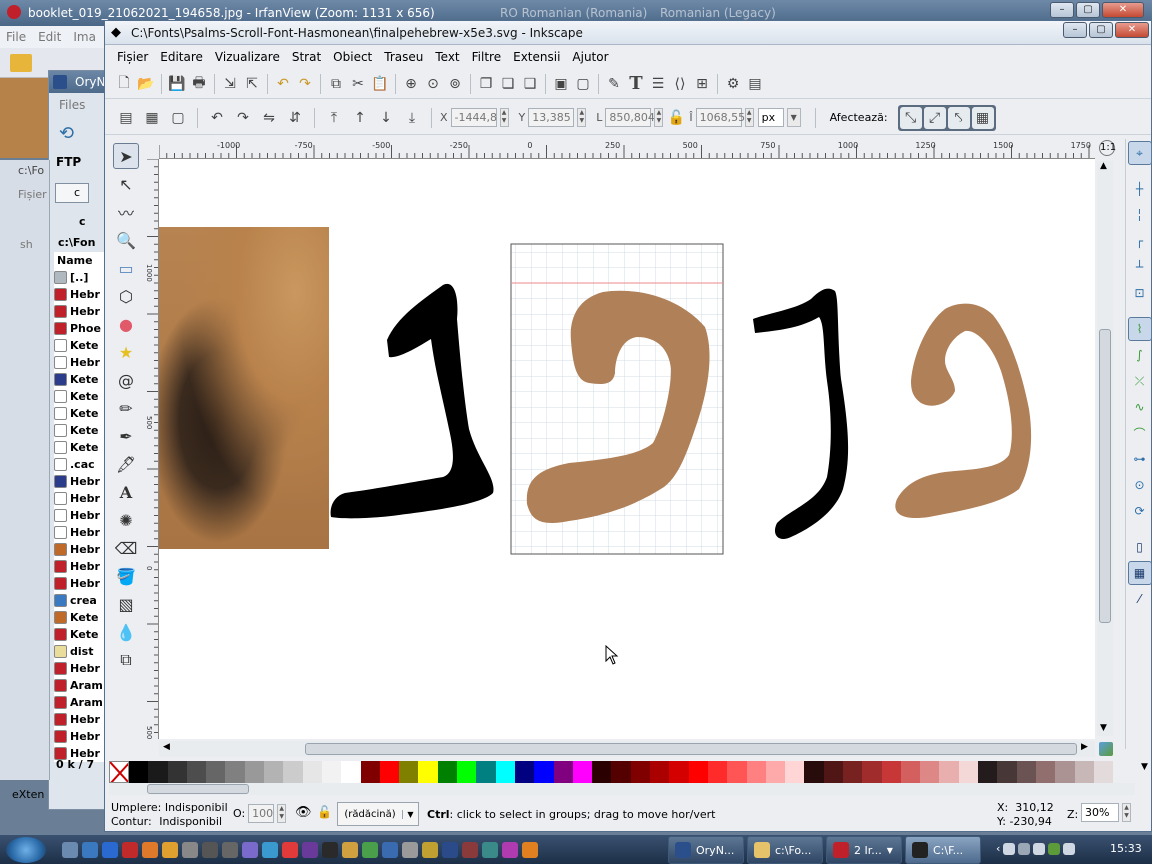 Image resolution: width=1152 pixels, height=864 pixels. Describe the element at coordinates (126, 604) in the screenshot. I see `gradient-icon: ▧` at that location.